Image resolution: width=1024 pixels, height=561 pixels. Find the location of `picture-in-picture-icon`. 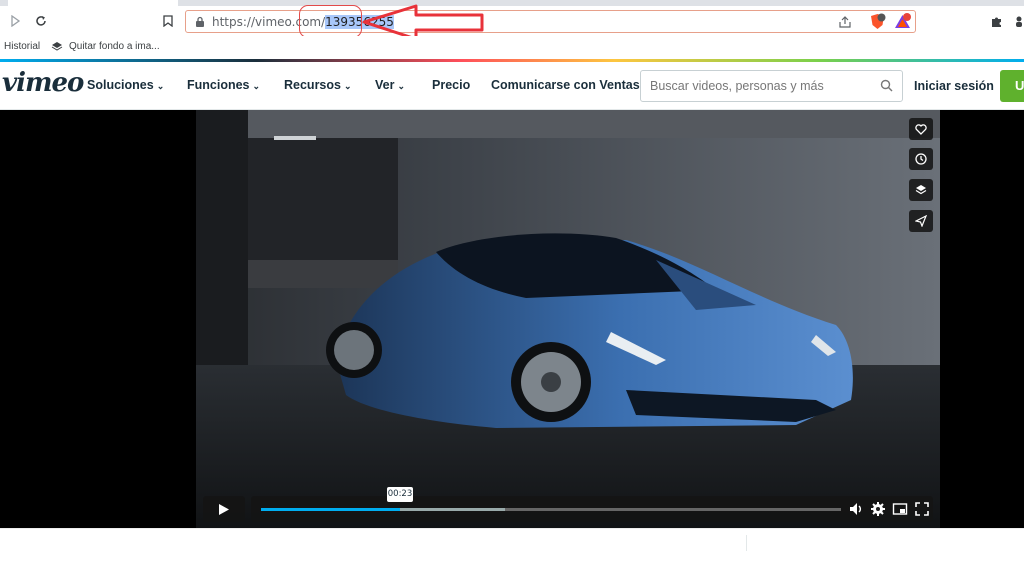

picture-in-picture-icon is located at coordinates (900, 509).